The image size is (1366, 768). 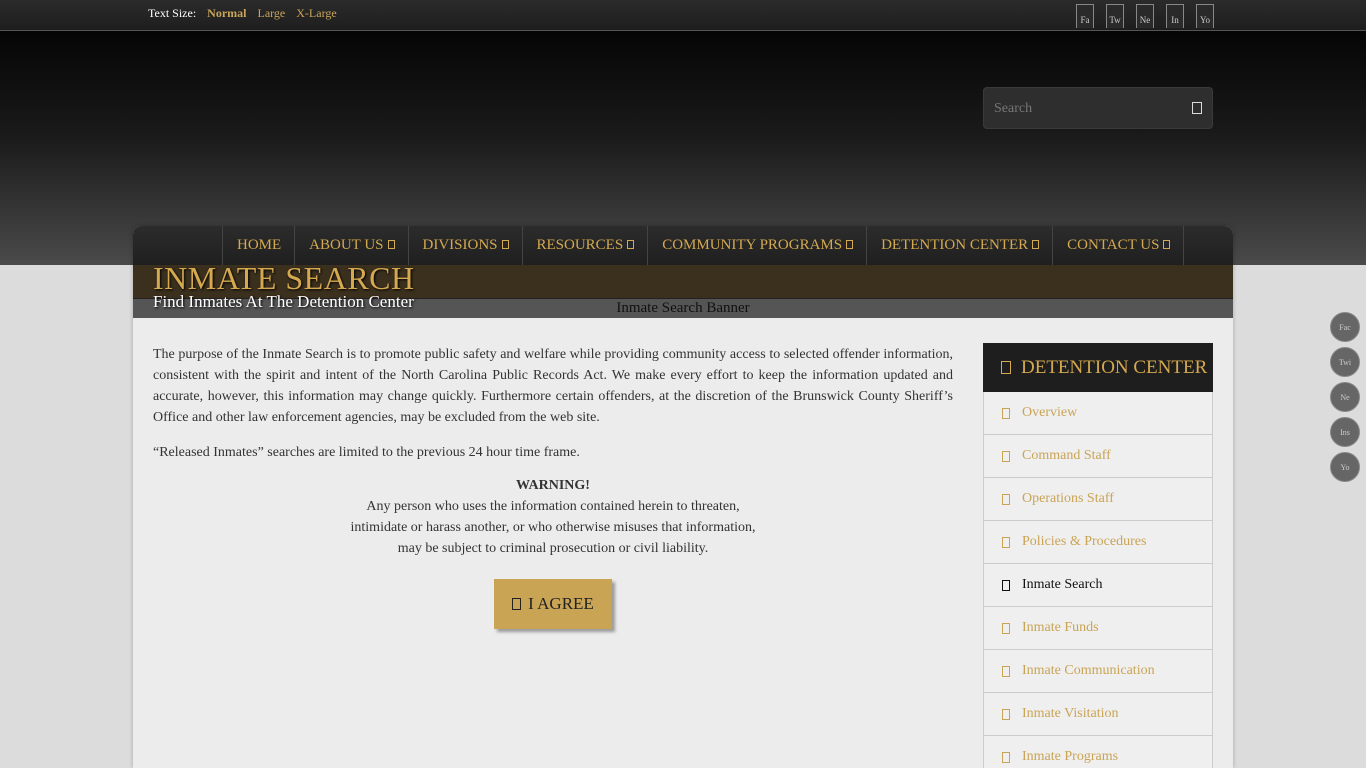 What do you see at coordinates (1098, 628) in the screenshot?
I see `sidebar-item-inmate-funds: Inmate Funds` at bounding box center [1098, 628].